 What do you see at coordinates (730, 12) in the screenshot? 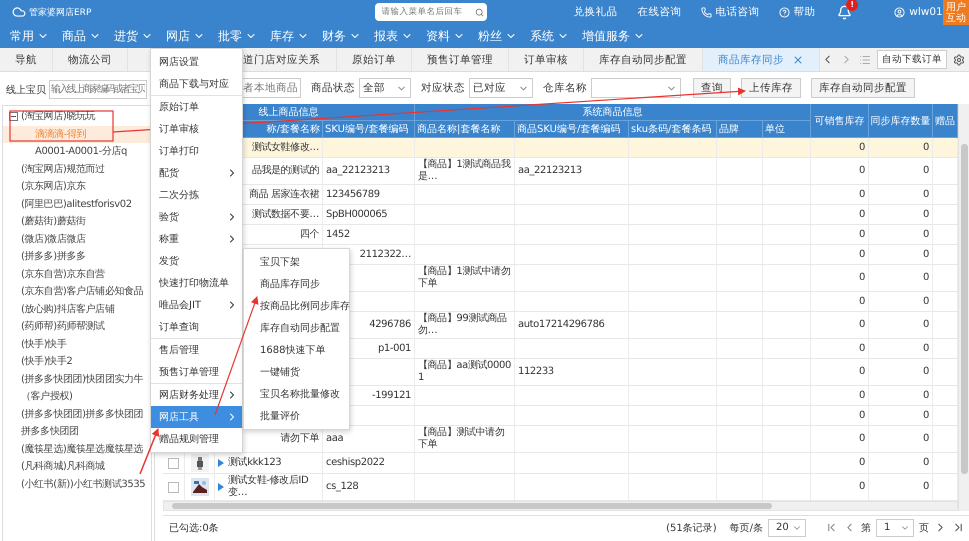
I see `header-link: 电话咨询` at bounding box center [730, 12].